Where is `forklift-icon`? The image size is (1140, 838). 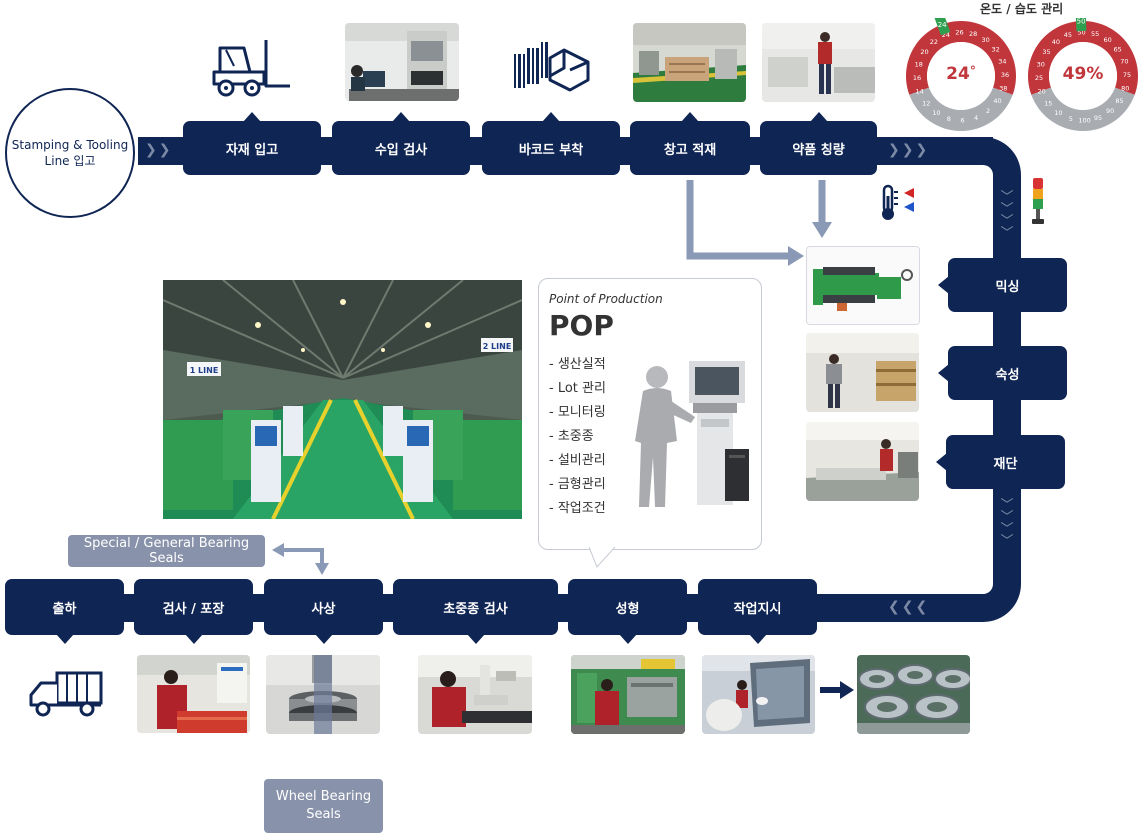
forklift-icon is located at coordinates (251, 68).